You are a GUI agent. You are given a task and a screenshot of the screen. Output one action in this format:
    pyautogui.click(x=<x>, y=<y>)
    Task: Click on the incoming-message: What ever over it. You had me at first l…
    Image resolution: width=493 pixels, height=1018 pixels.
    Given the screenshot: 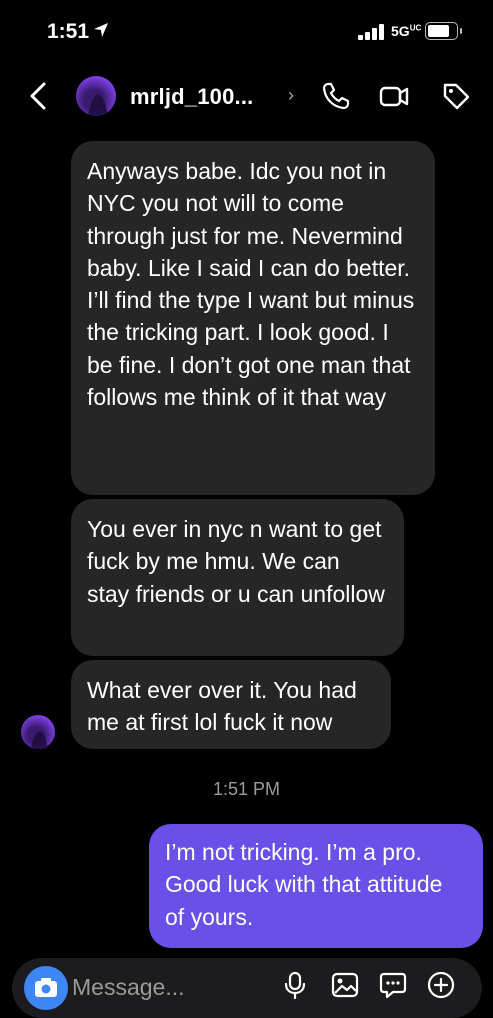 What is the action you would take?
    pyautogui.click(x=231, y=704)
    